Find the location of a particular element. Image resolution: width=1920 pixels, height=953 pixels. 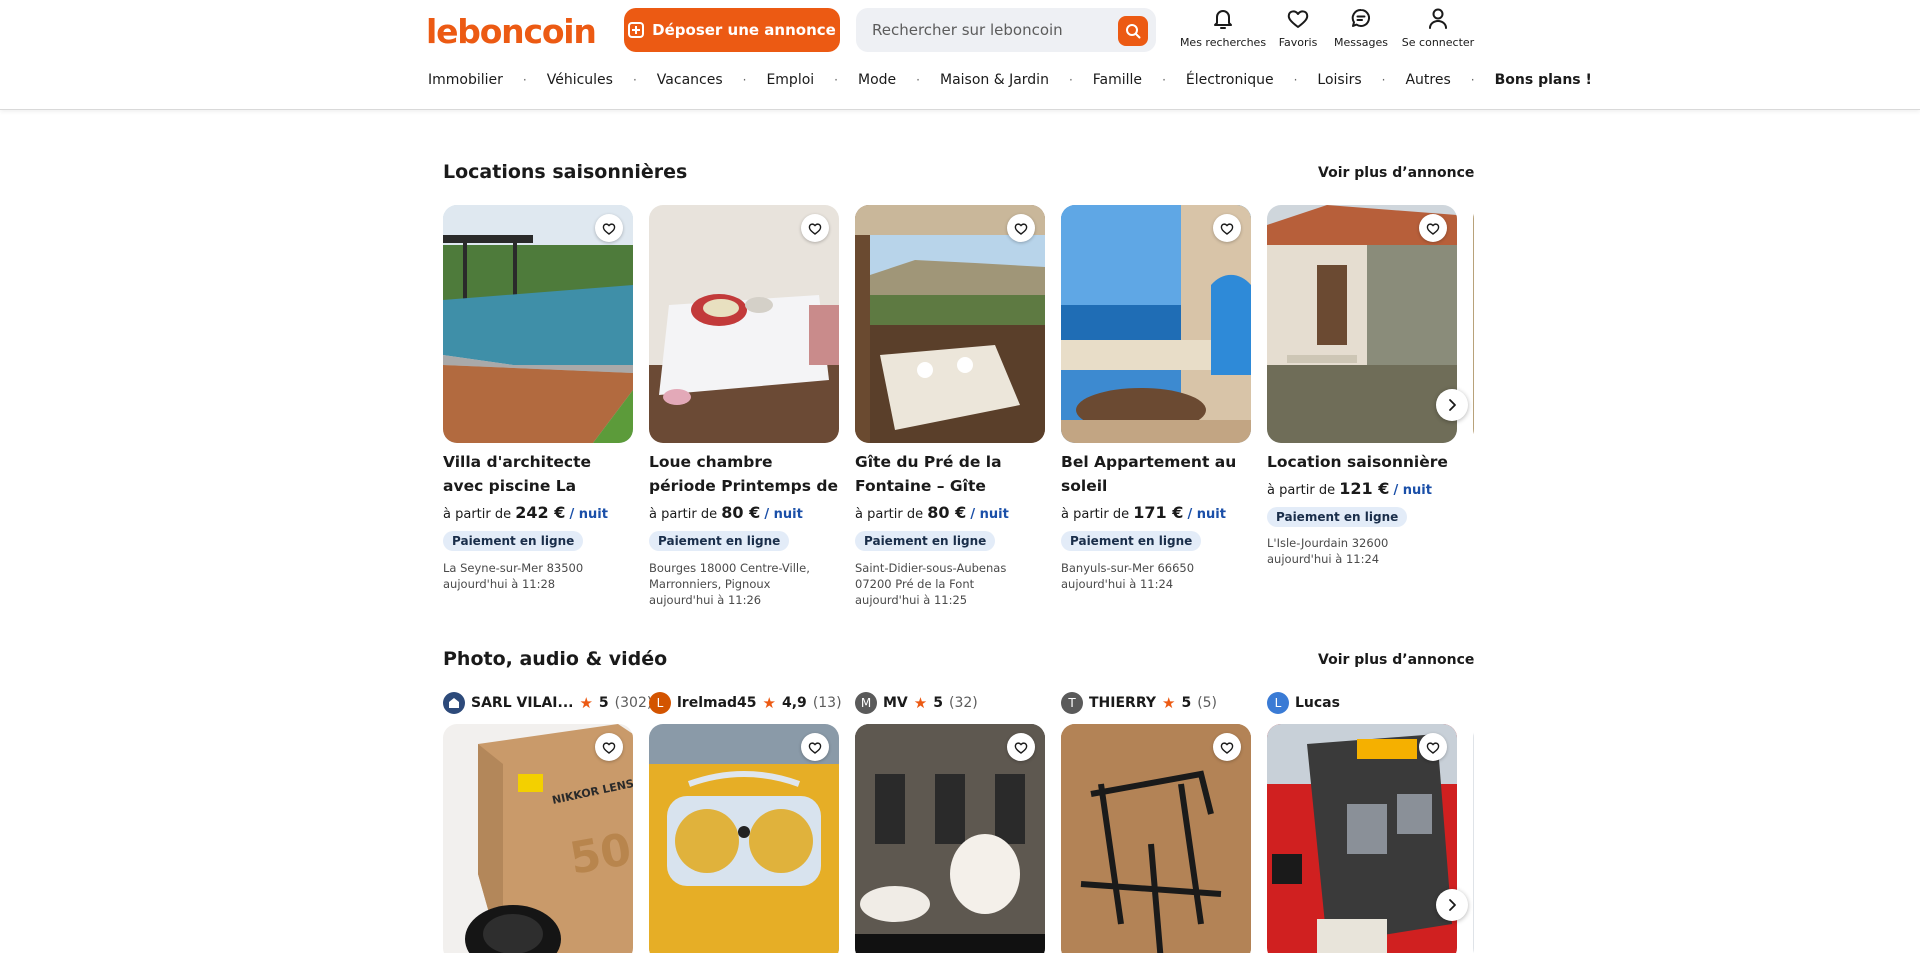

price-value: 80 € is located at coordinates (741, 512).